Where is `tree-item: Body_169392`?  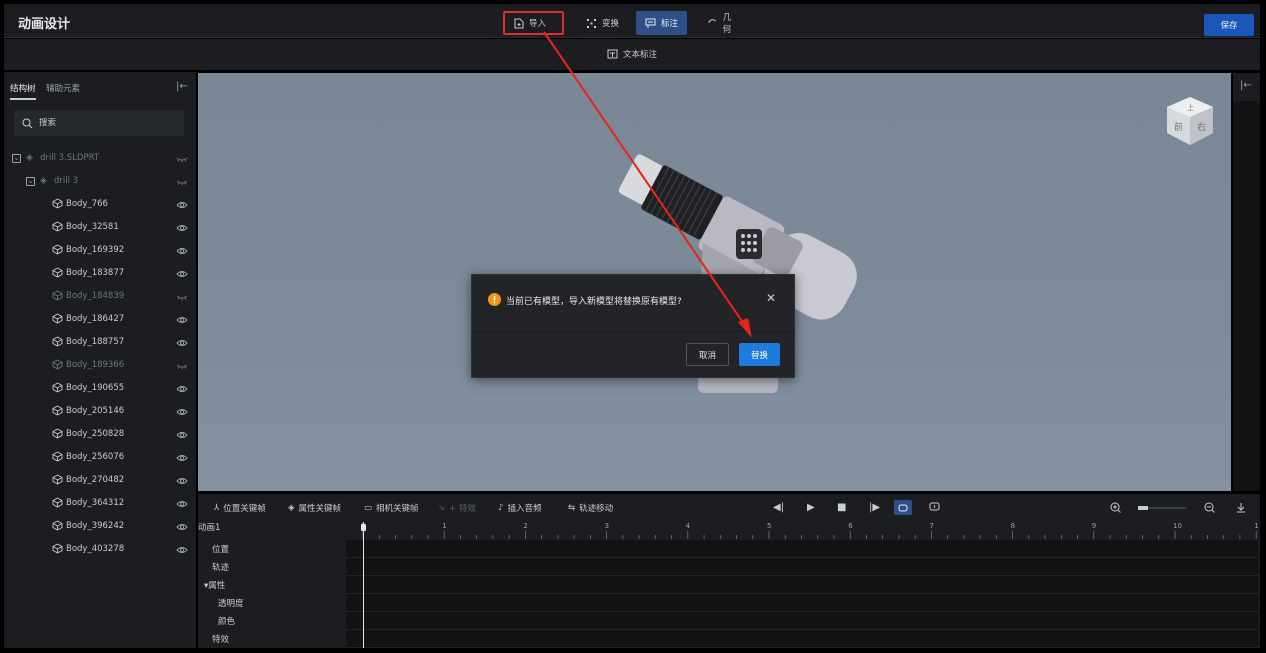 tree-item: Body_169392 is located at coordinates (100, 251).